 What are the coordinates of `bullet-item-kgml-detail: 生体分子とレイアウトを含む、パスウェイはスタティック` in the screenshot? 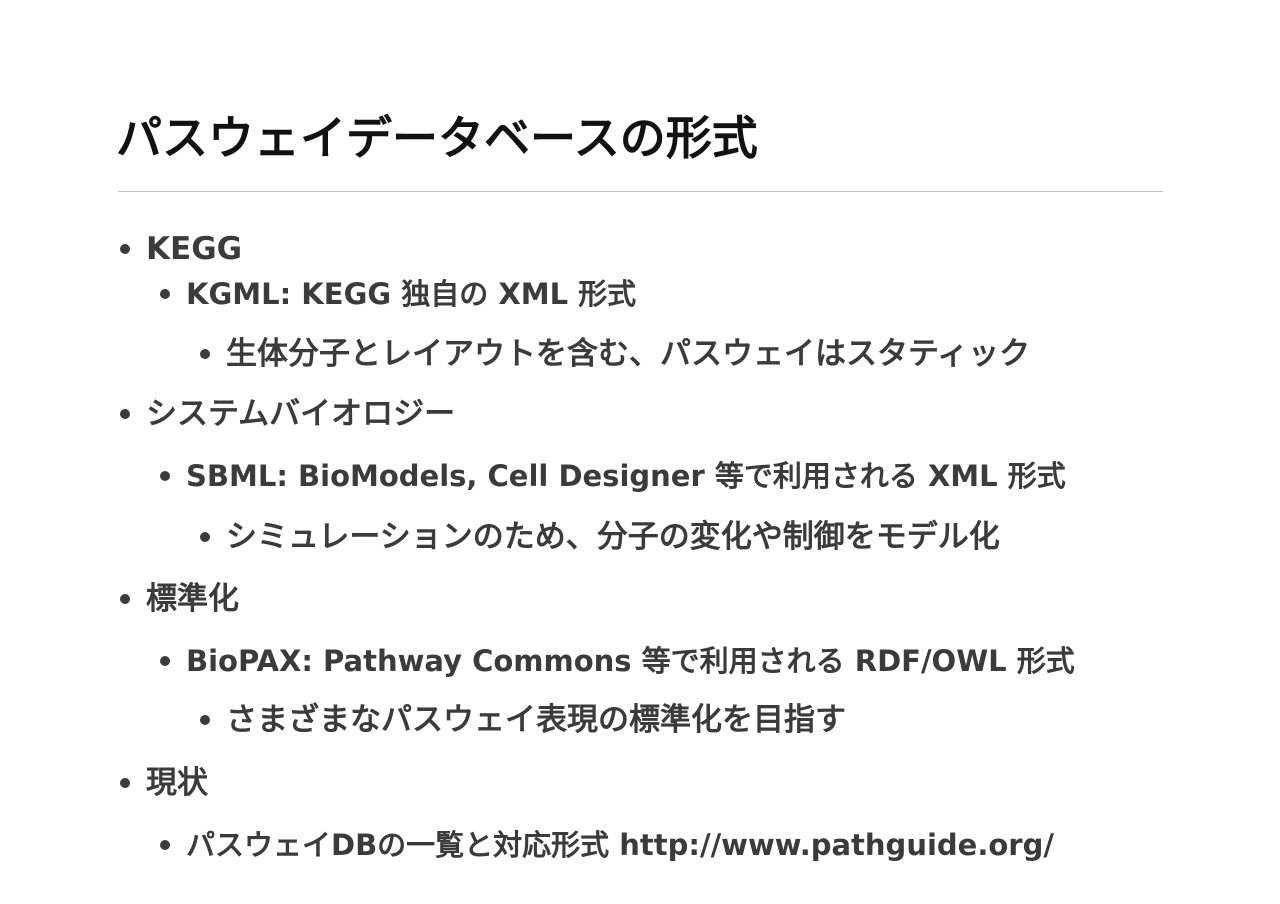 It's located at (615, 354).